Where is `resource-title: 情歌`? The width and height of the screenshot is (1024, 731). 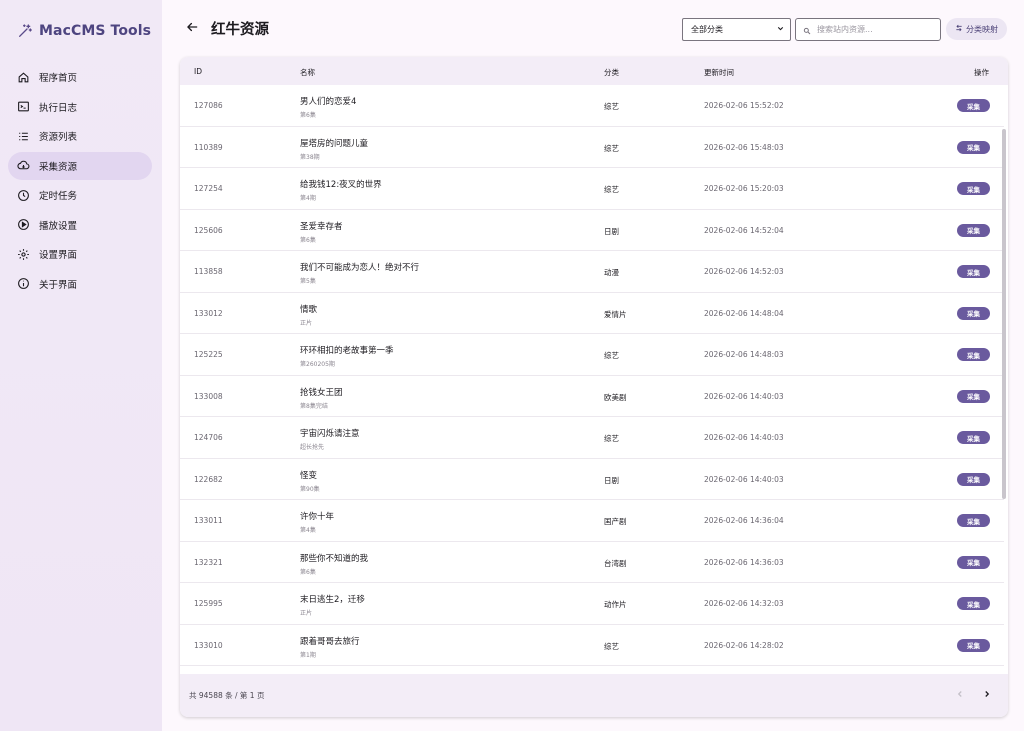
resource-title: 情歌 is located at coordinates (309, 309).